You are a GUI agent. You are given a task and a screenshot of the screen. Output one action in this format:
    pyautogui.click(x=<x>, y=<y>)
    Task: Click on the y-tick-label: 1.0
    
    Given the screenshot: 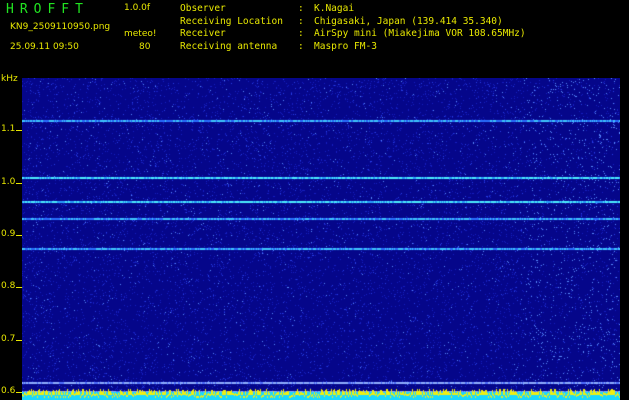 What is the action you would take?
    pyautogui.click(x=8, y=181)
    